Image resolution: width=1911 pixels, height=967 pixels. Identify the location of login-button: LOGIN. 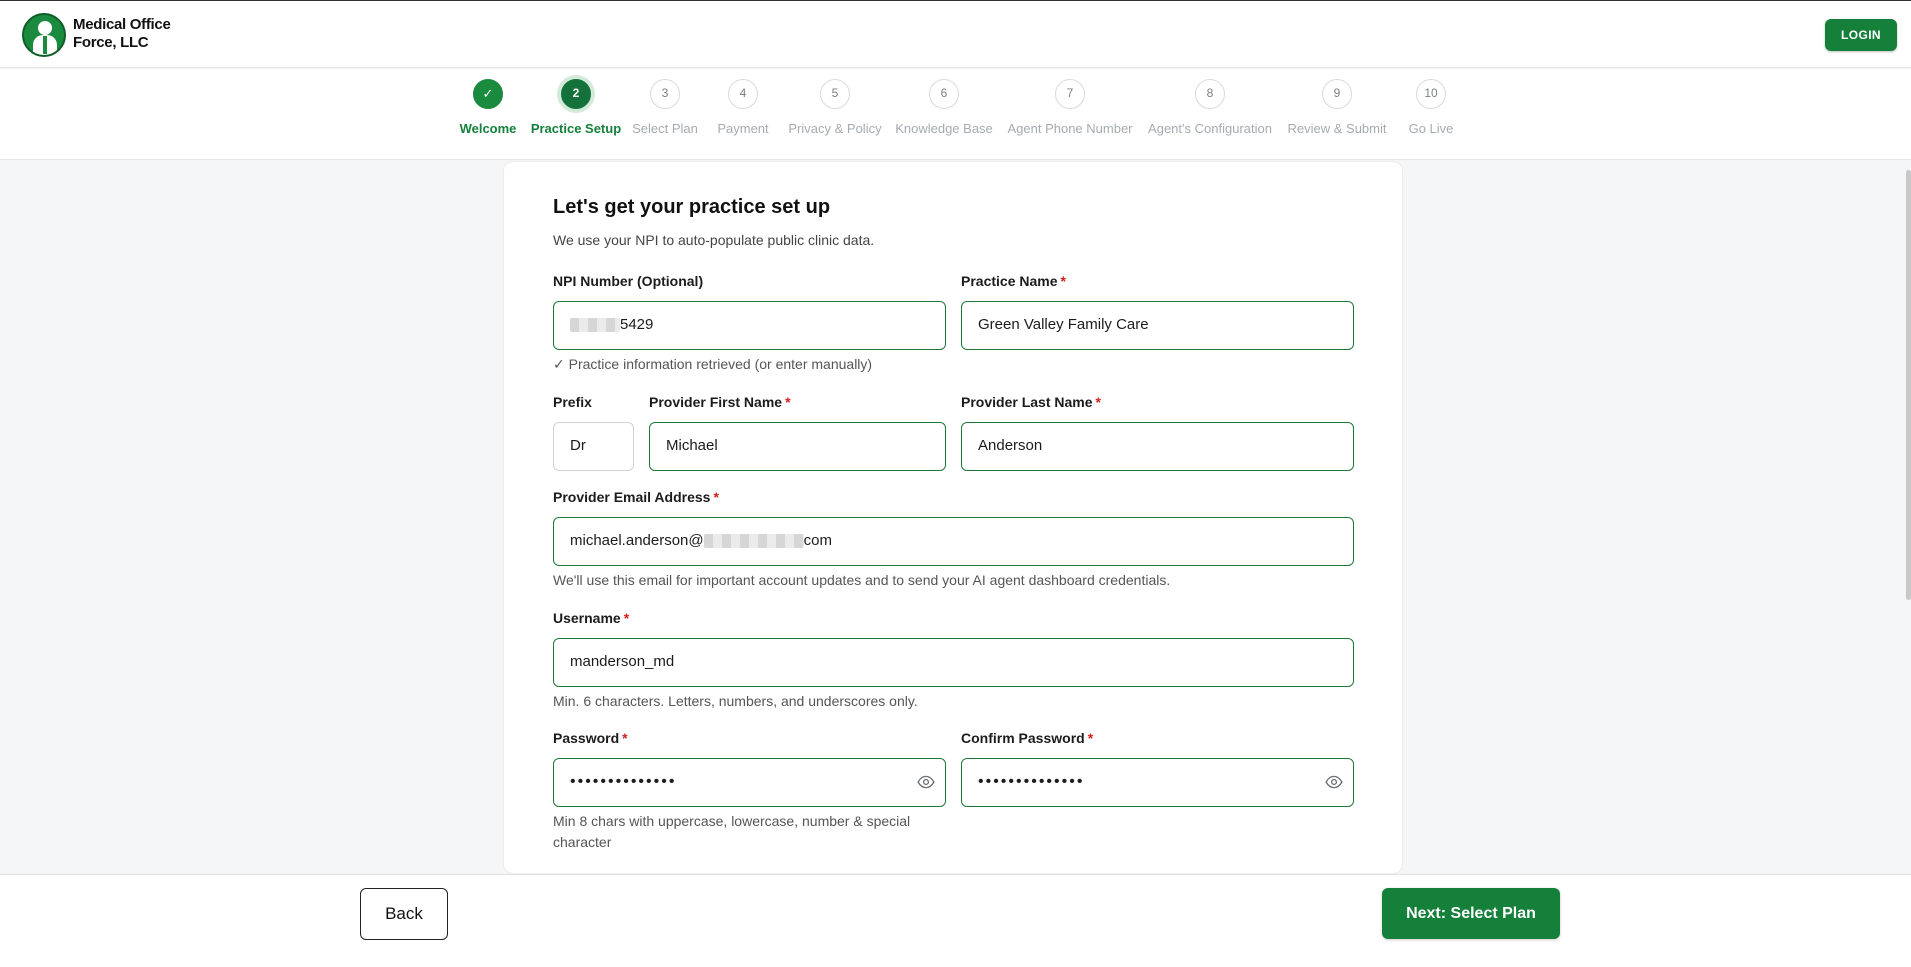
(1861, 35).